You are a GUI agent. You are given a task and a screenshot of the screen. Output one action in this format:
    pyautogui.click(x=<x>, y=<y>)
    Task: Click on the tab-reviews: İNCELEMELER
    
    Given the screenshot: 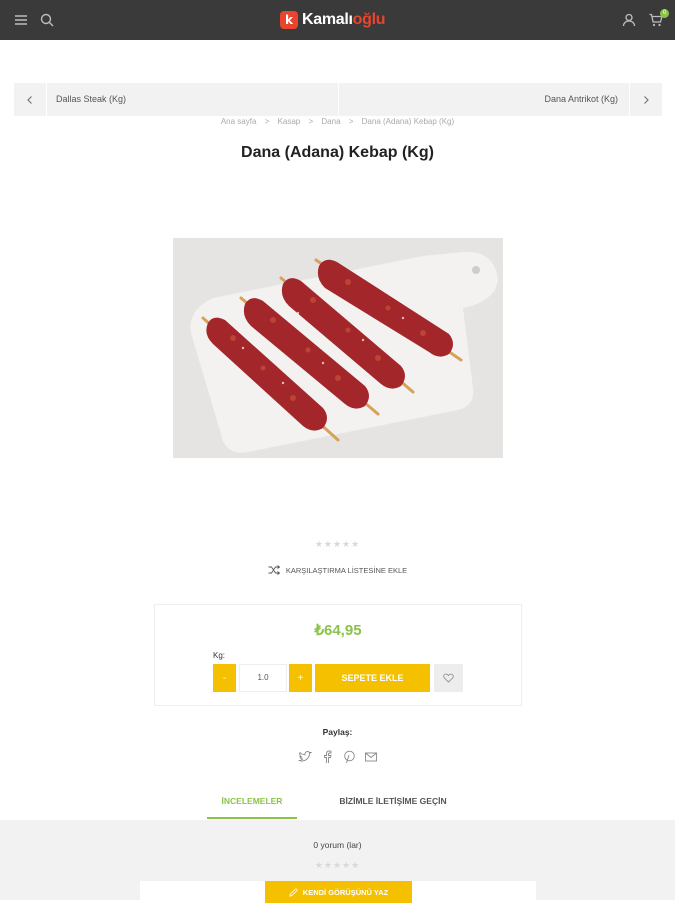 What is the action you would take?
    pyautogui.click(x=252, y=803)
    